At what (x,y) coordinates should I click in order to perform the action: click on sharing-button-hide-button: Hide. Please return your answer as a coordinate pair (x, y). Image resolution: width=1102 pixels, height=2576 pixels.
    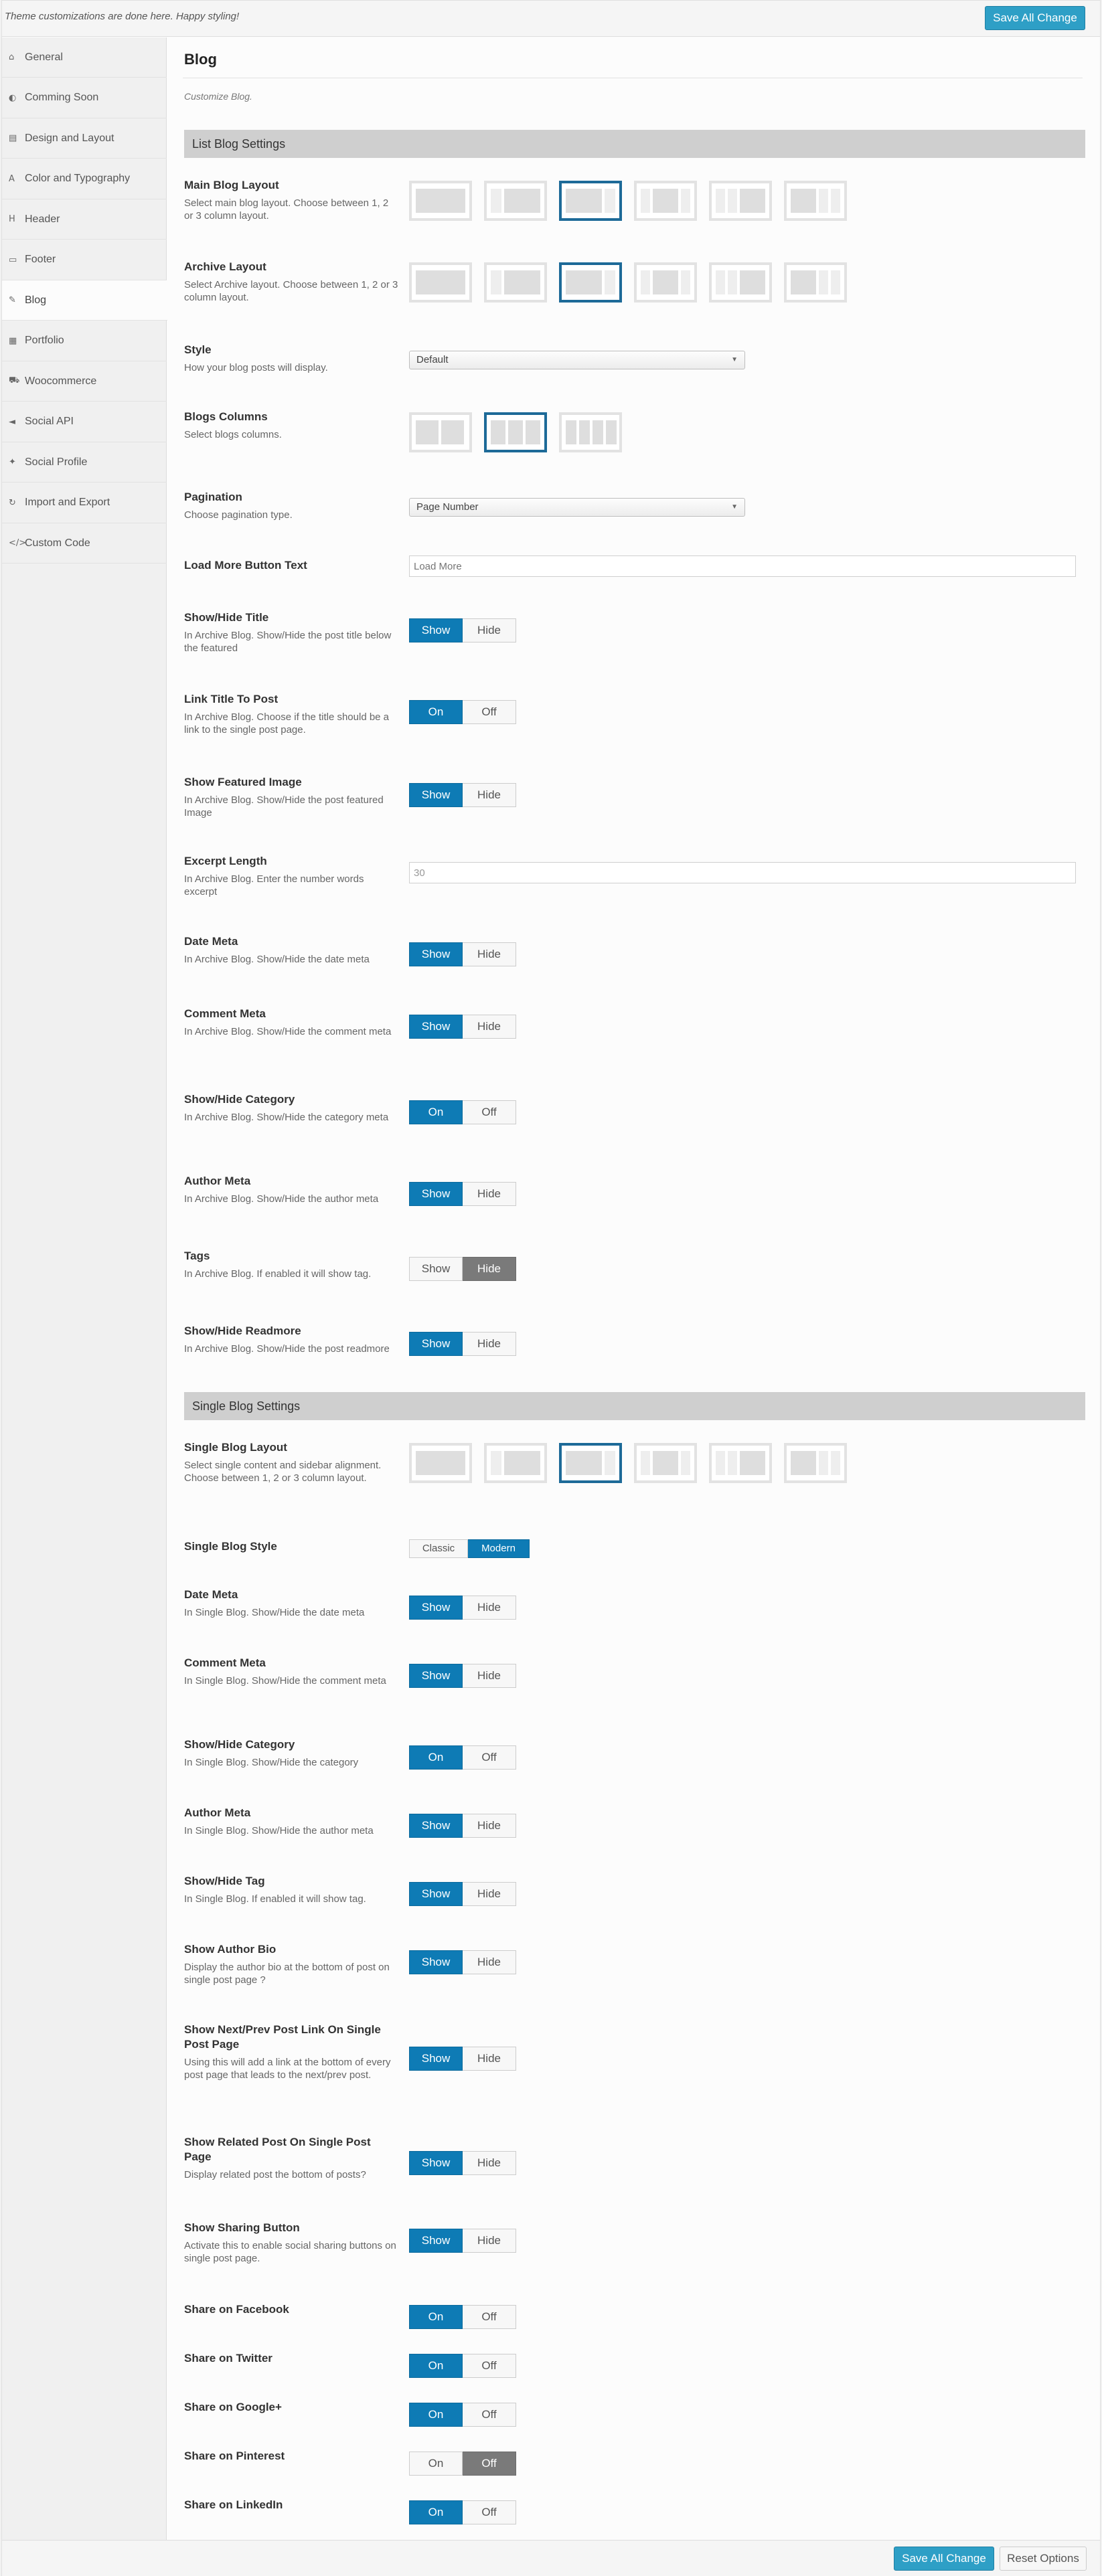
    Looking at the image, I should click on (489, 2241).